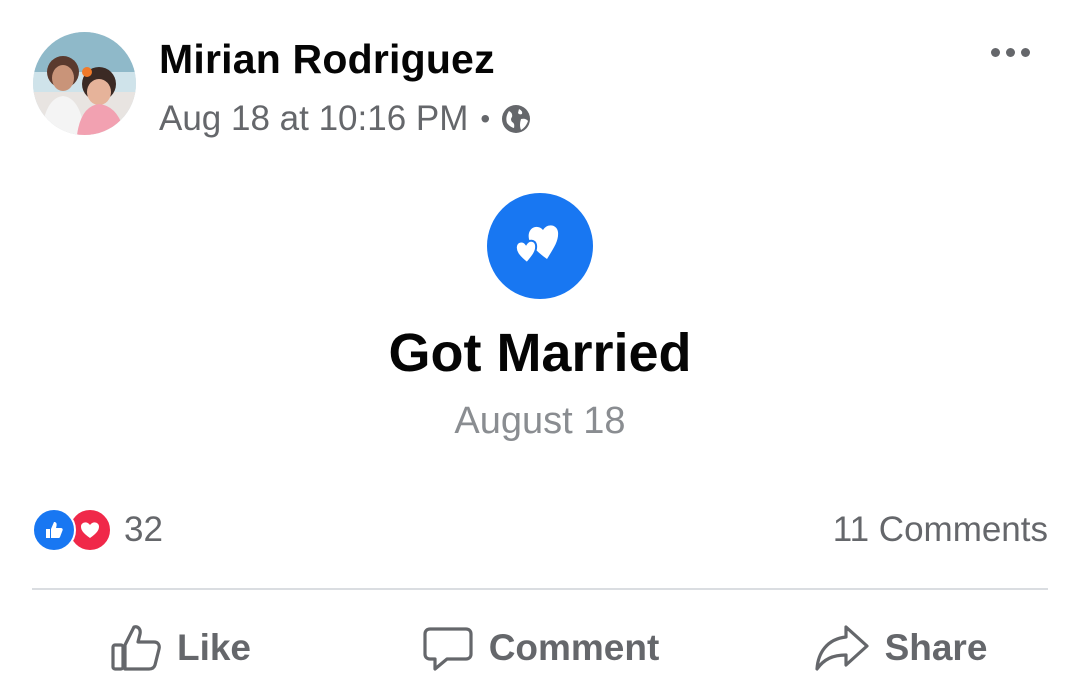  Describe the element at coordinates (936, 647) in the screenshot. I see `share-label: Share` at that location.